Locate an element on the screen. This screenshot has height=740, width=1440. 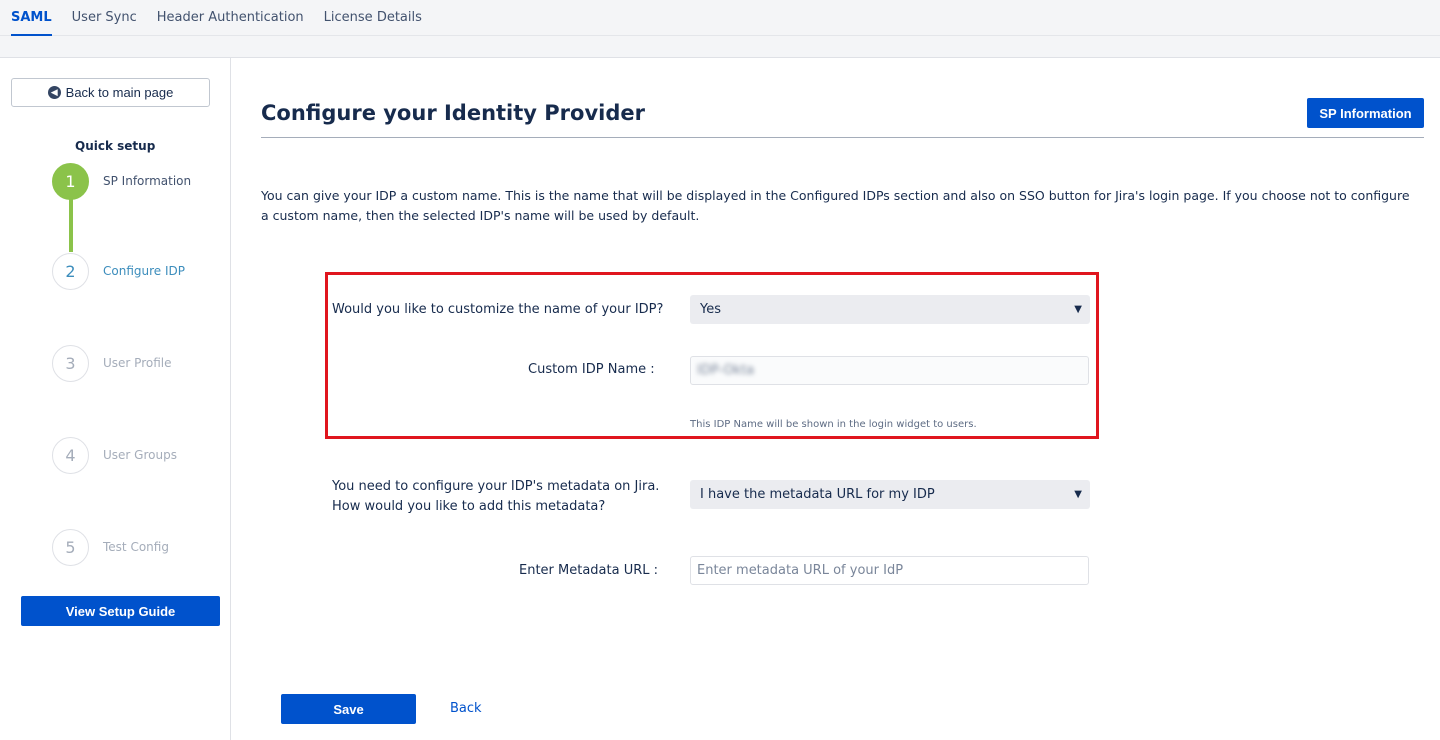
step-label: Test Config is located at coordinates (136, 547).